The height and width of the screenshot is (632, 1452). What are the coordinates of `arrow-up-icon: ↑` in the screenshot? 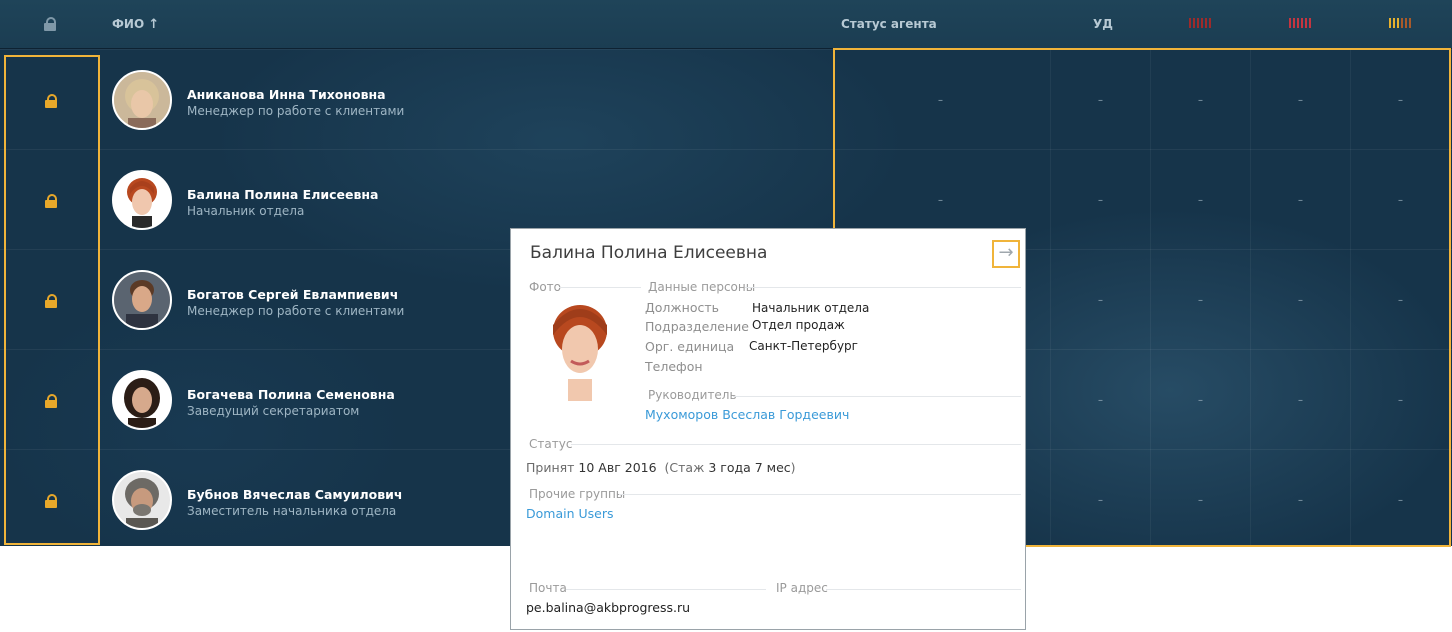 It's located at (154, 24).